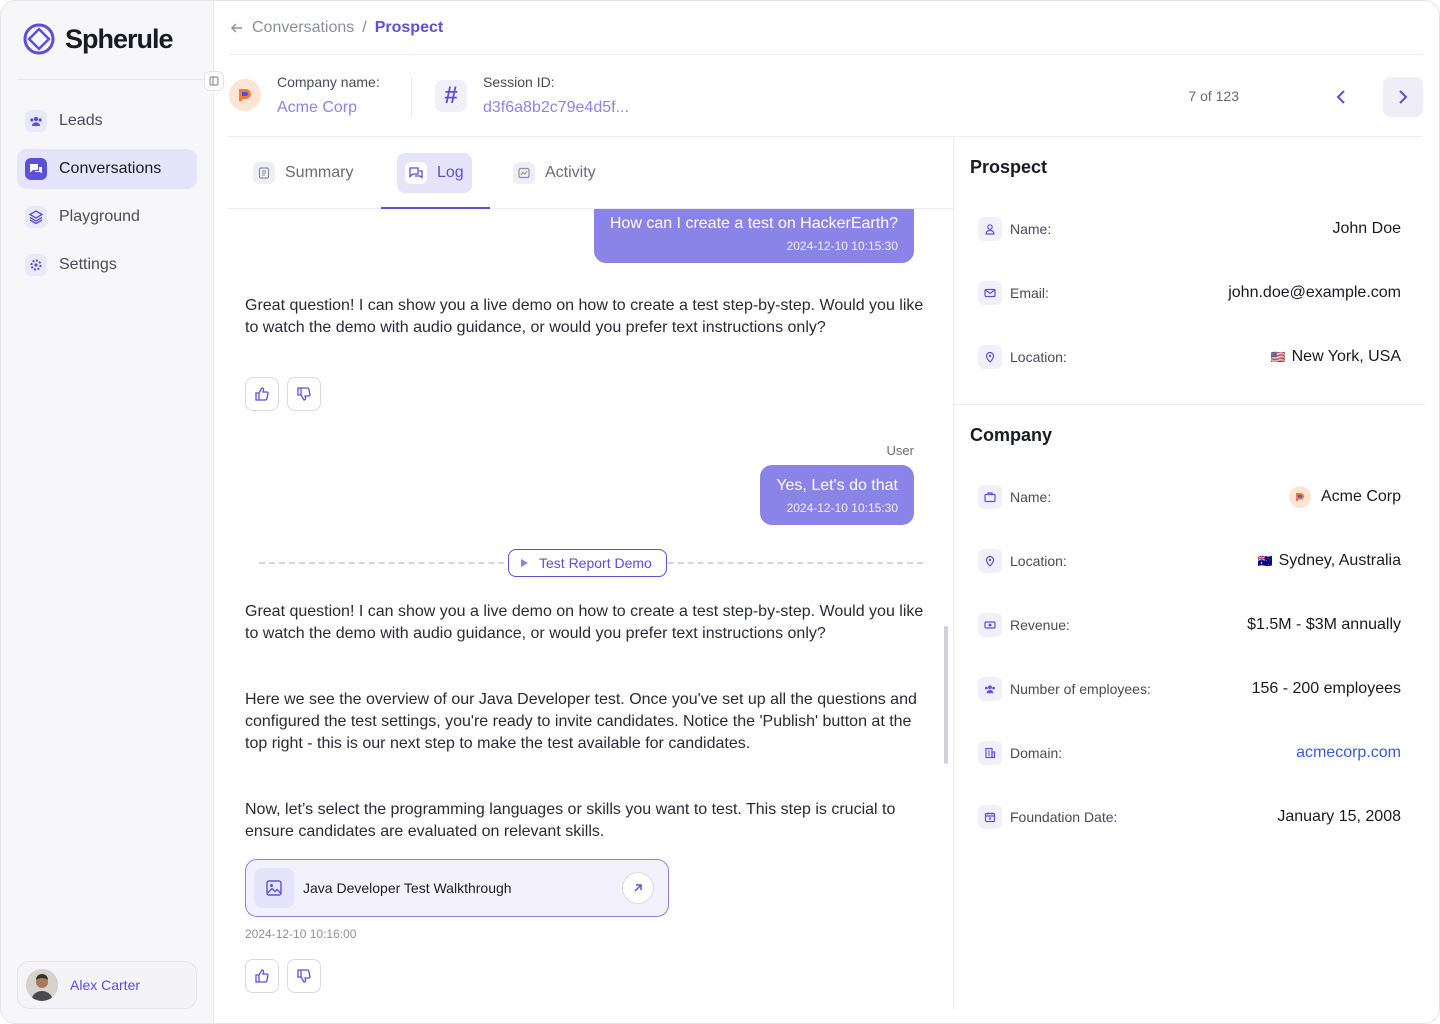 Image resolution: width=1440 pixels, height=1024 pixels. What do you see at coordinates (88, 264) in the screenshot?
I see `sidebar-item-label: Settings` at bounding box center [88, 264].